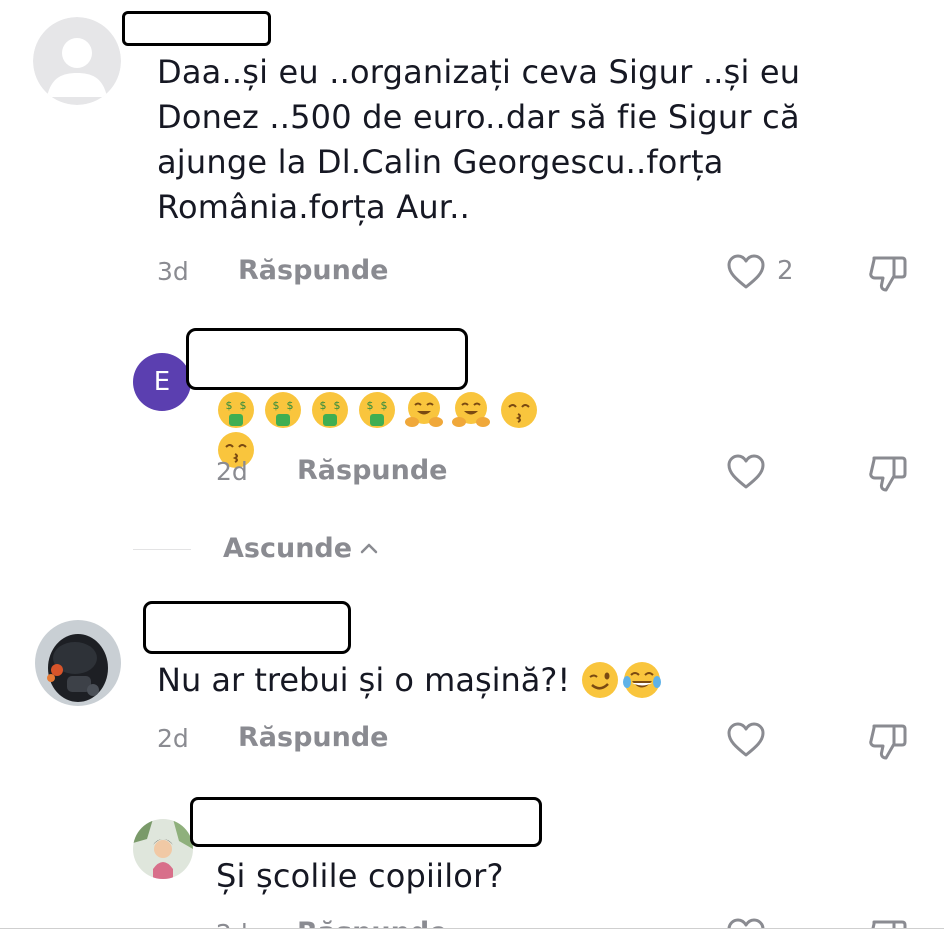 The width and height of the screenshot is (944, 938). Describe the element at coordinates (519, 410) in the screenshot. I see `kissing-face-smiling-eyes-icon` at that location.